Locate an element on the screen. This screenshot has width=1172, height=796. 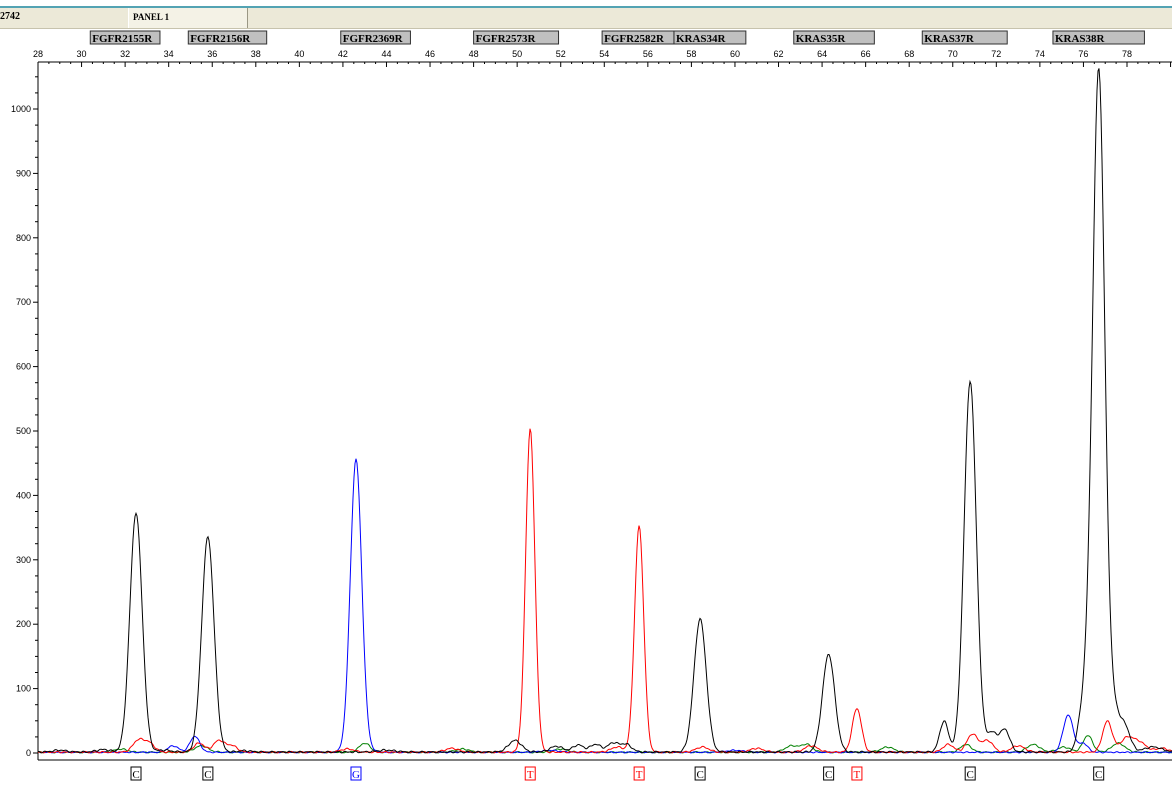
y-axis-tick-label: 800 is located at coordinates (23, 238).